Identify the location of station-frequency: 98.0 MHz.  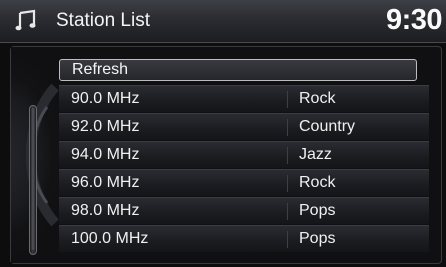
(105, 210).